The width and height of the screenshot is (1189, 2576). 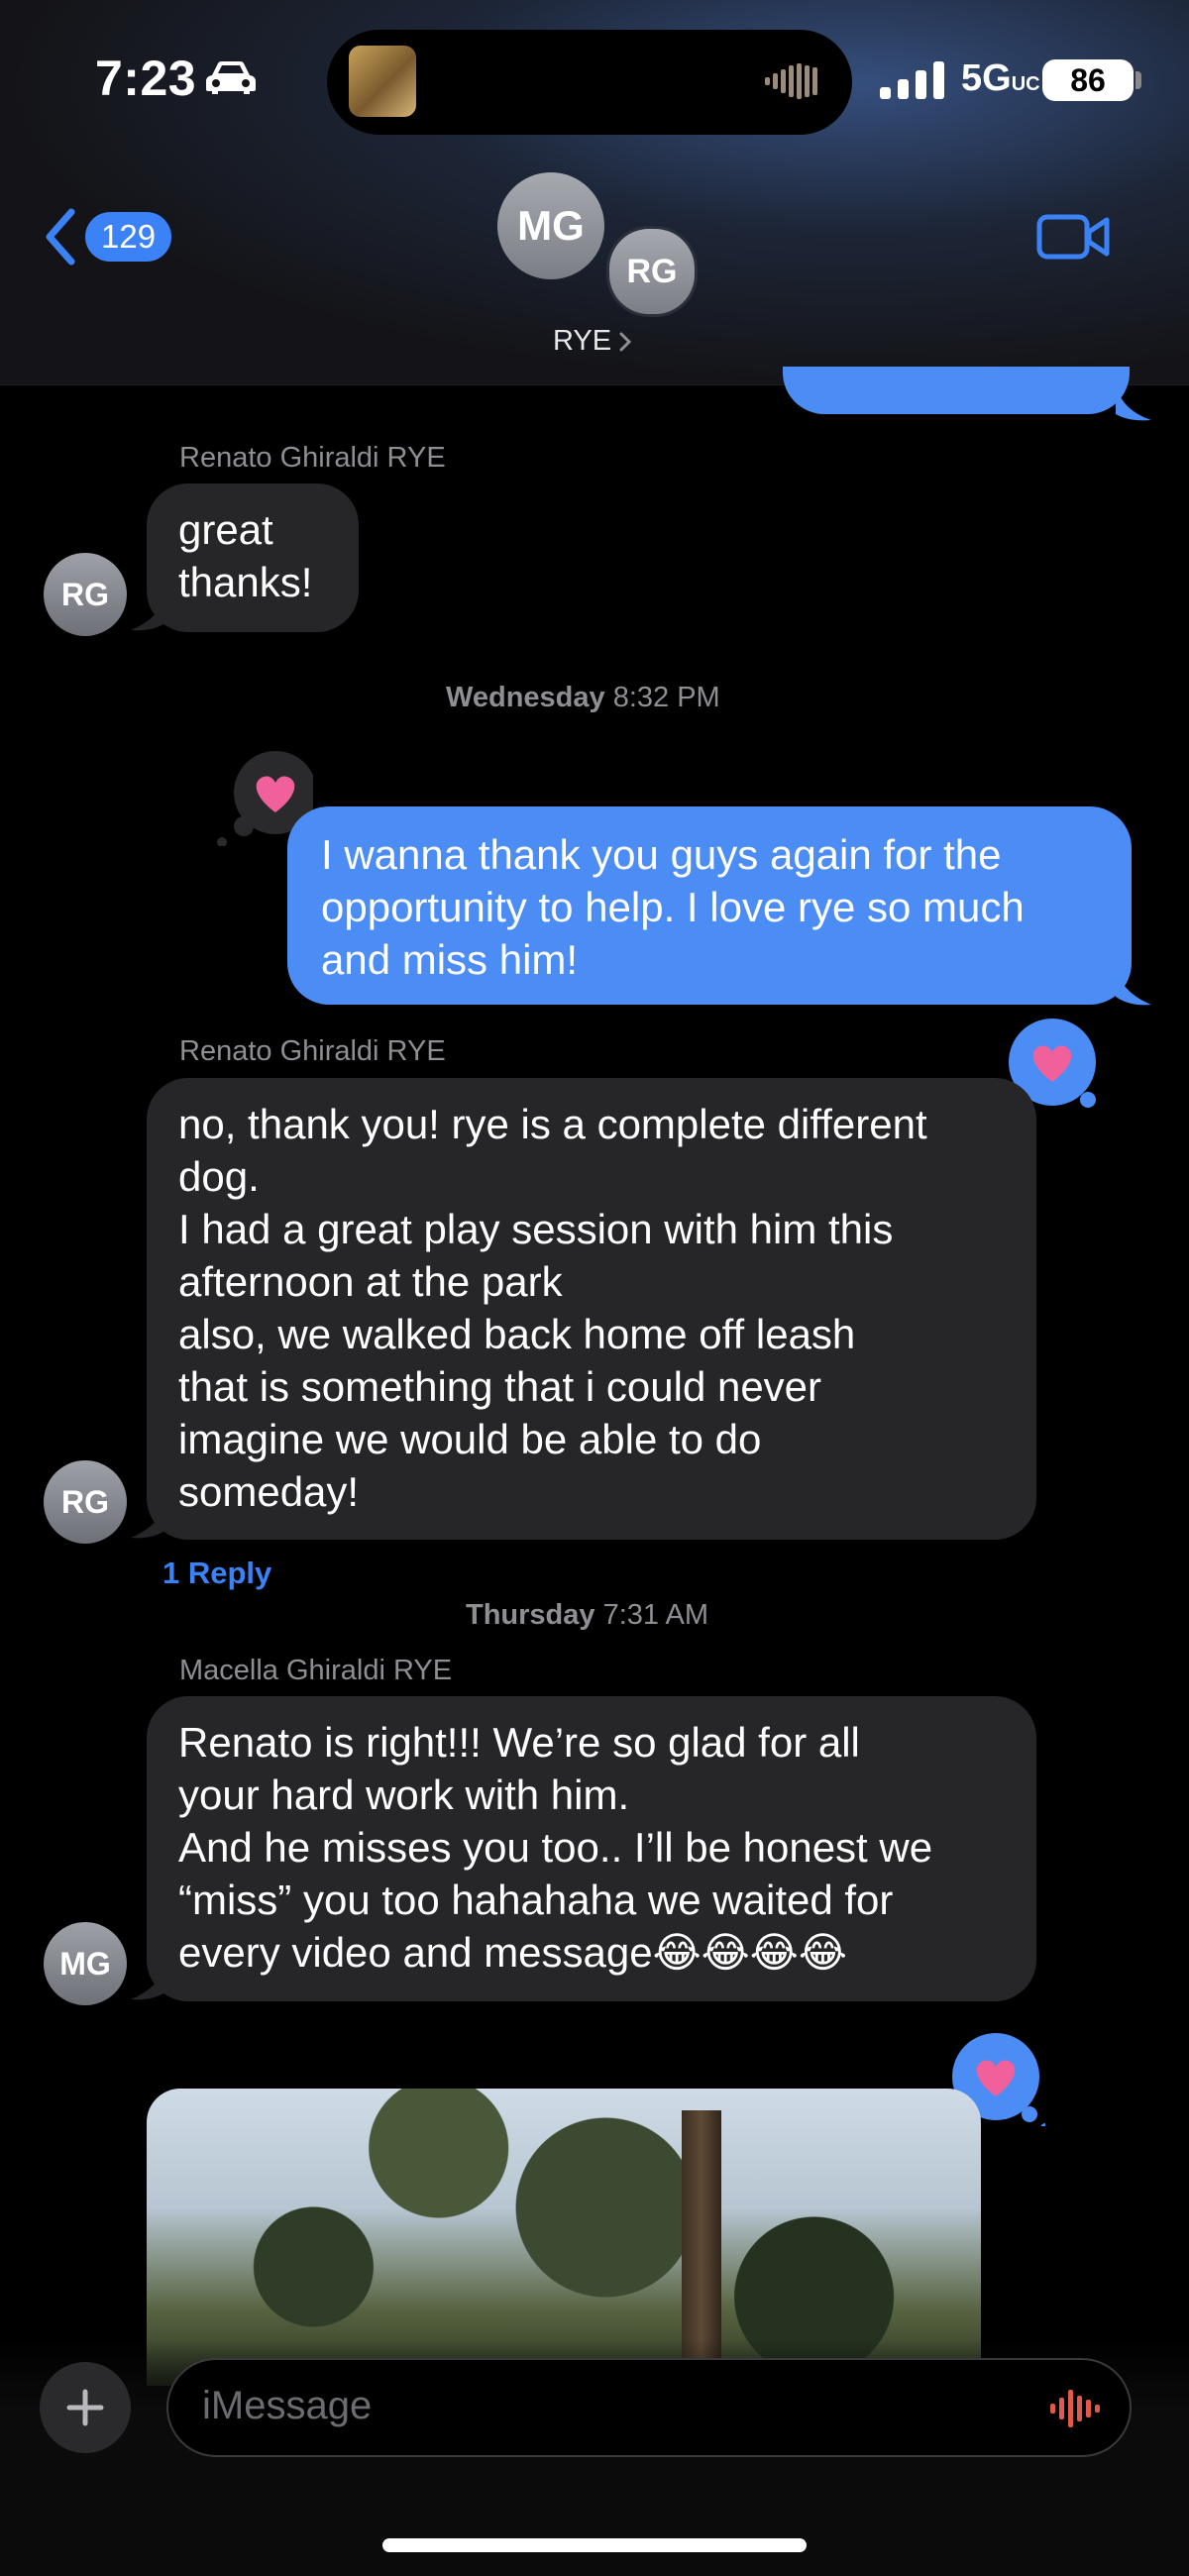 I want to click on video-camera-icon, so click(x=1073, y=237).